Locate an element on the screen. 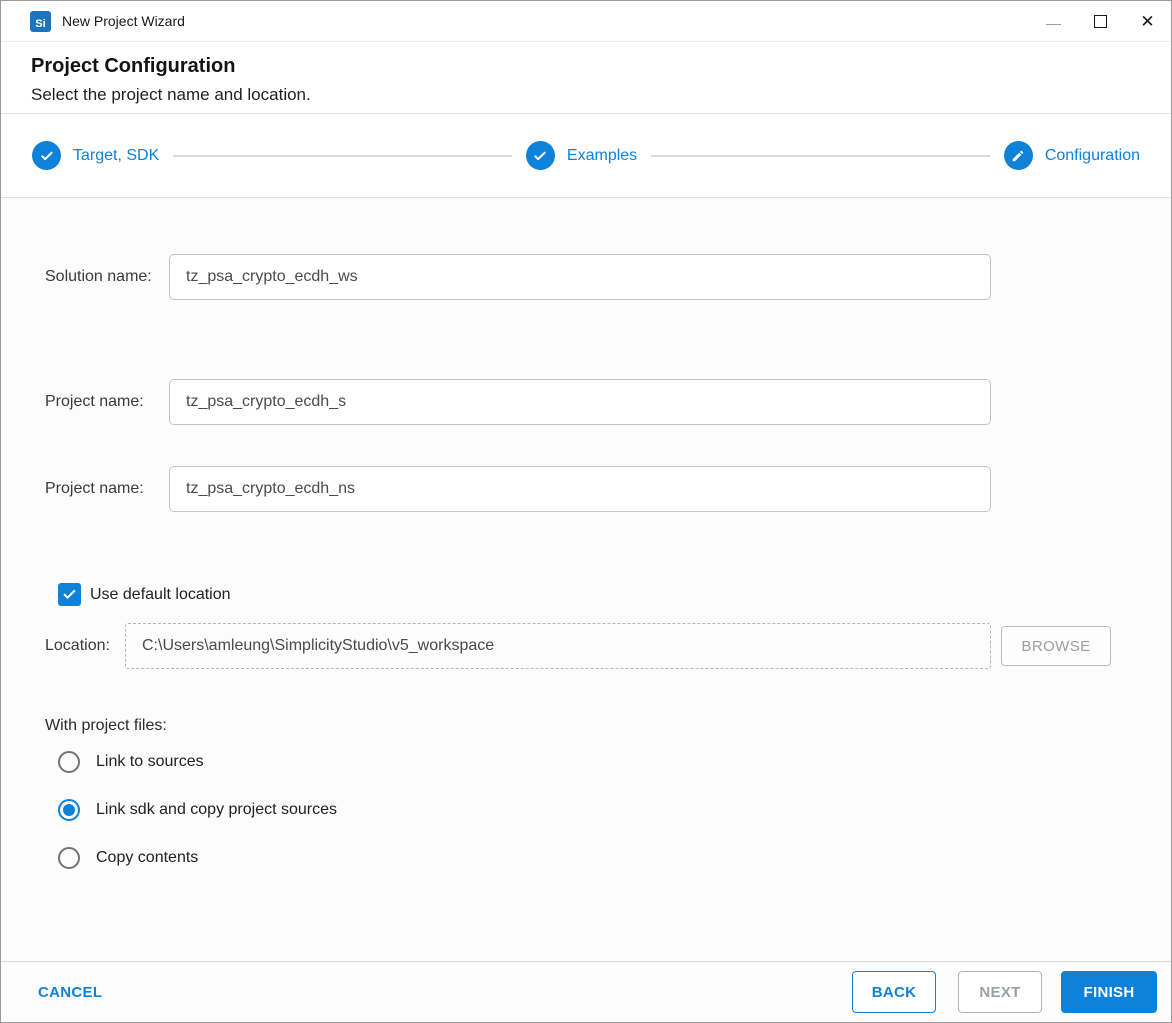 This screenshot has width=1172, height=1023. location-input is located at coordinates (558, 646).